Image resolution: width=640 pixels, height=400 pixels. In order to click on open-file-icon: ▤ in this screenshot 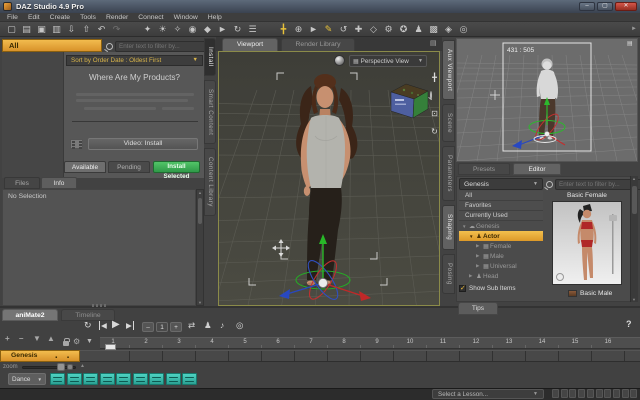, I will do `click(26, 29)`.